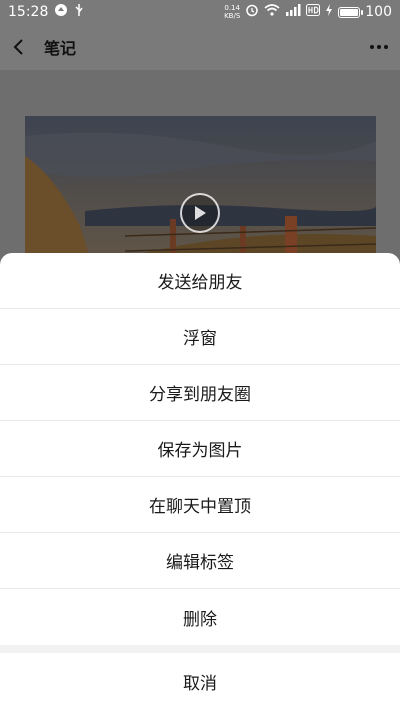 This screenshot has height=711, width=400. What do you see at coordinates (379, 47) in the screenshot?
I see `more-options-icon` at bounding box center [379, 47].